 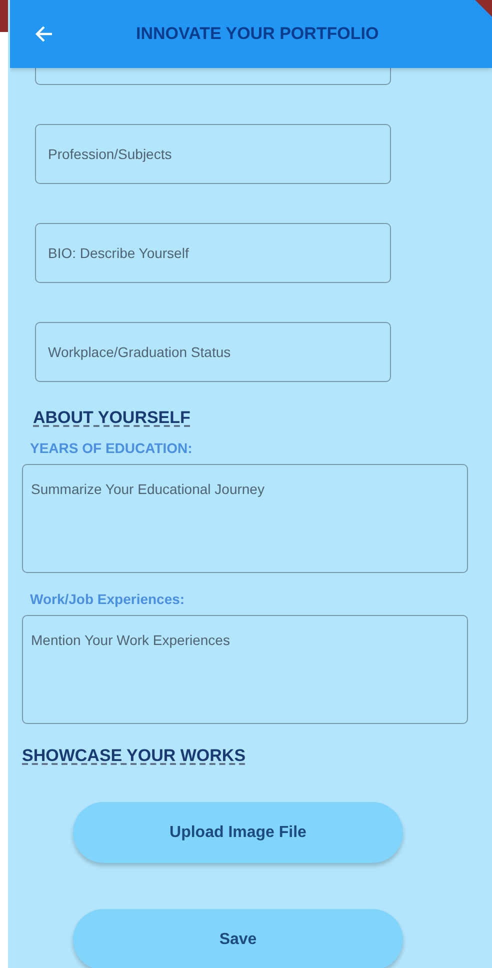 What do you see at coordinates (213, 253) in the screenshot?
I see `input-field: BIO: Describe Yourself` at bounding box center [213, 253].